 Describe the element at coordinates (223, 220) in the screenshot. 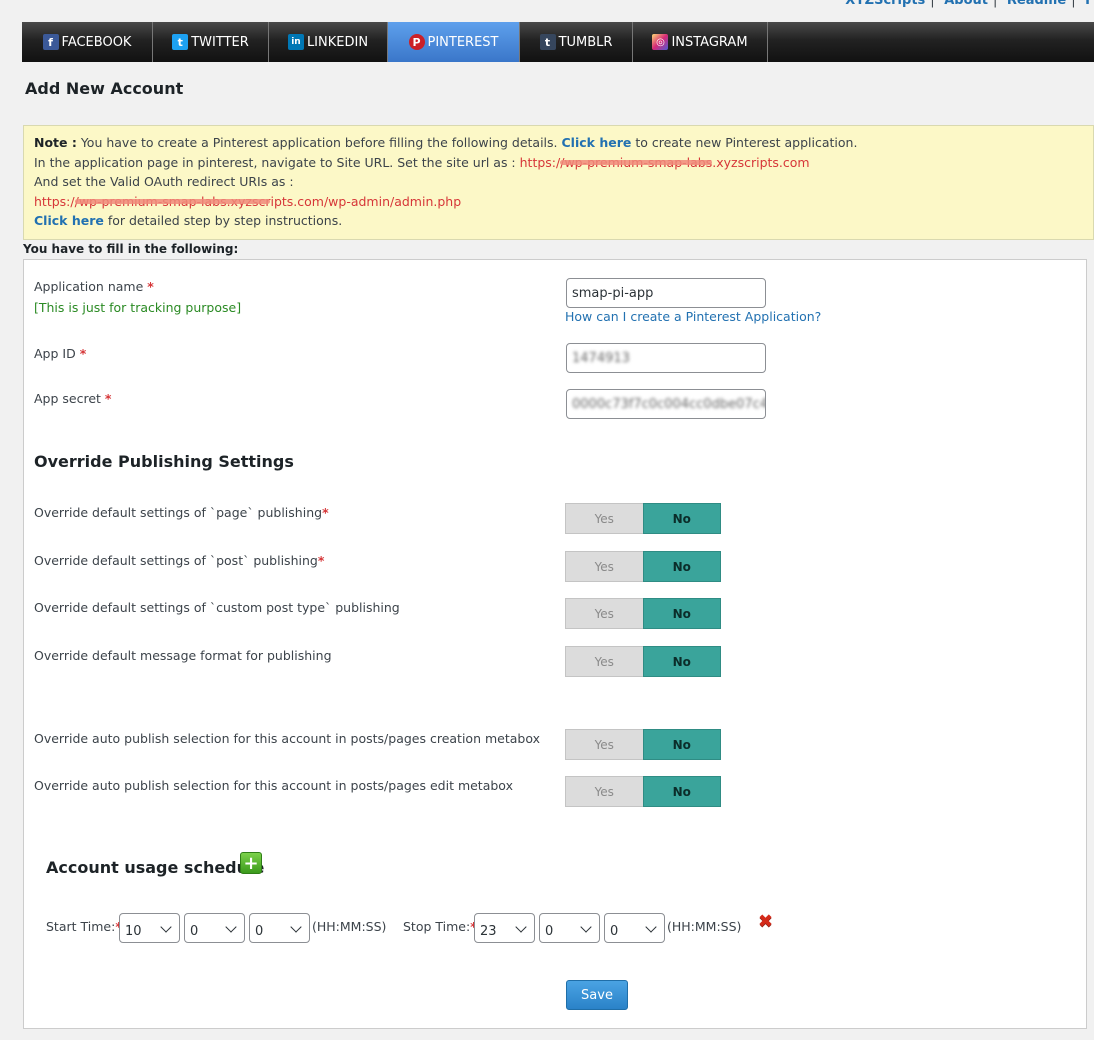

I see `note-text: for detailed step by step instructions.` at that location.